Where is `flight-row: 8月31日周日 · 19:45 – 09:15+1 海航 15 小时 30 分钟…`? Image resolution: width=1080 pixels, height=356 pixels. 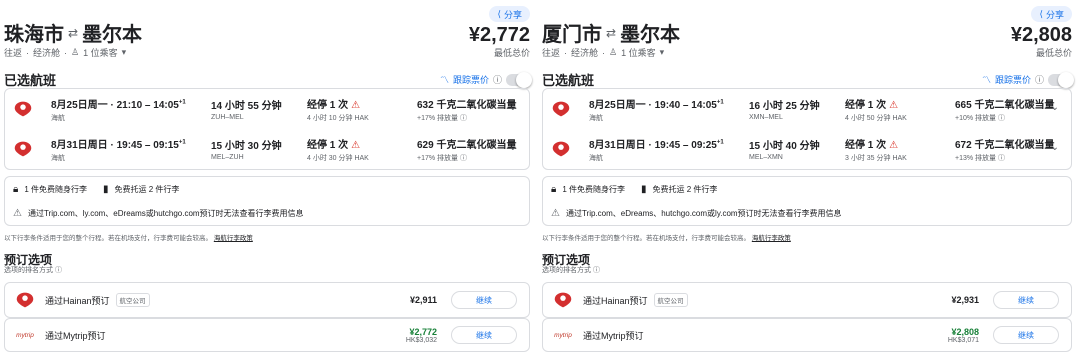
flight-row: 8月31日周日 · 19:45 – 09:15+1 海航 15 小时 30 分钟… is located at coordinates (267, 149).